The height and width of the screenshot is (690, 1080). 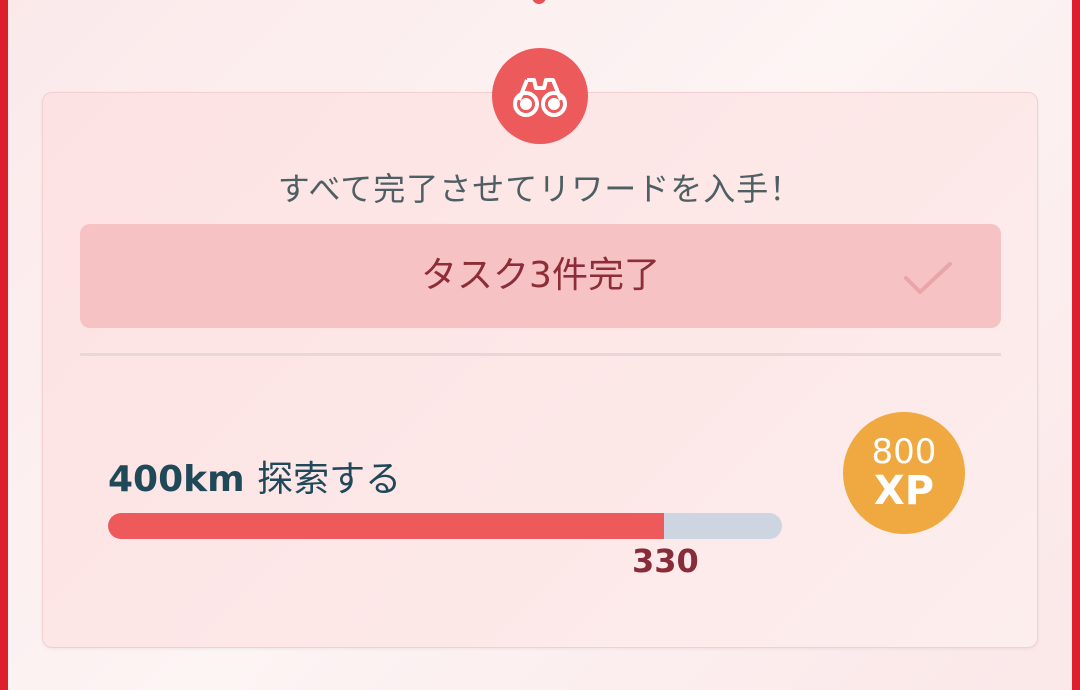 What do you see at coordinates (540, 354) in the screenshot?
I see `divider` at bounding box center [540, 354].